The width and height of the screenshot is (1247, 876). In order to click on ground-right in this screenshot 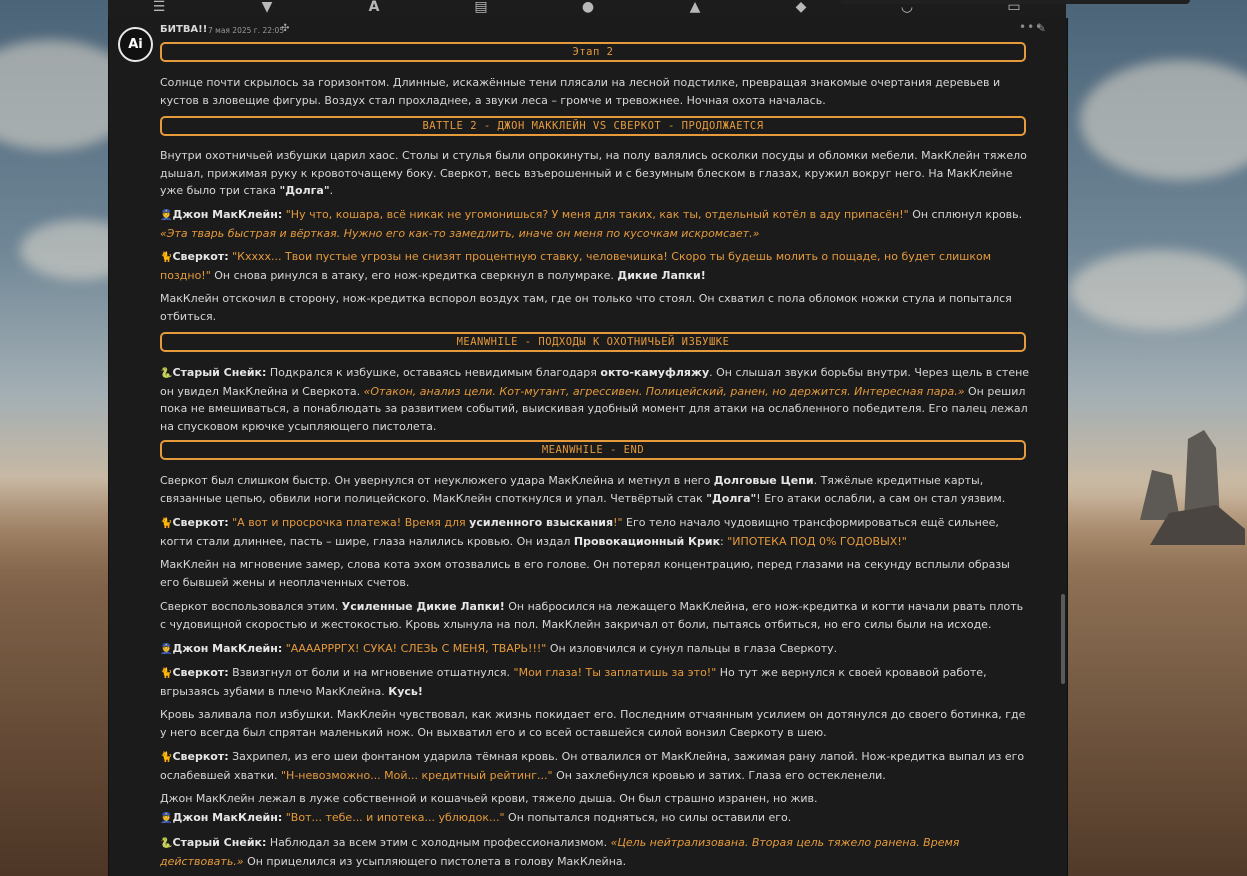, I will do `click(1154, 686)`.